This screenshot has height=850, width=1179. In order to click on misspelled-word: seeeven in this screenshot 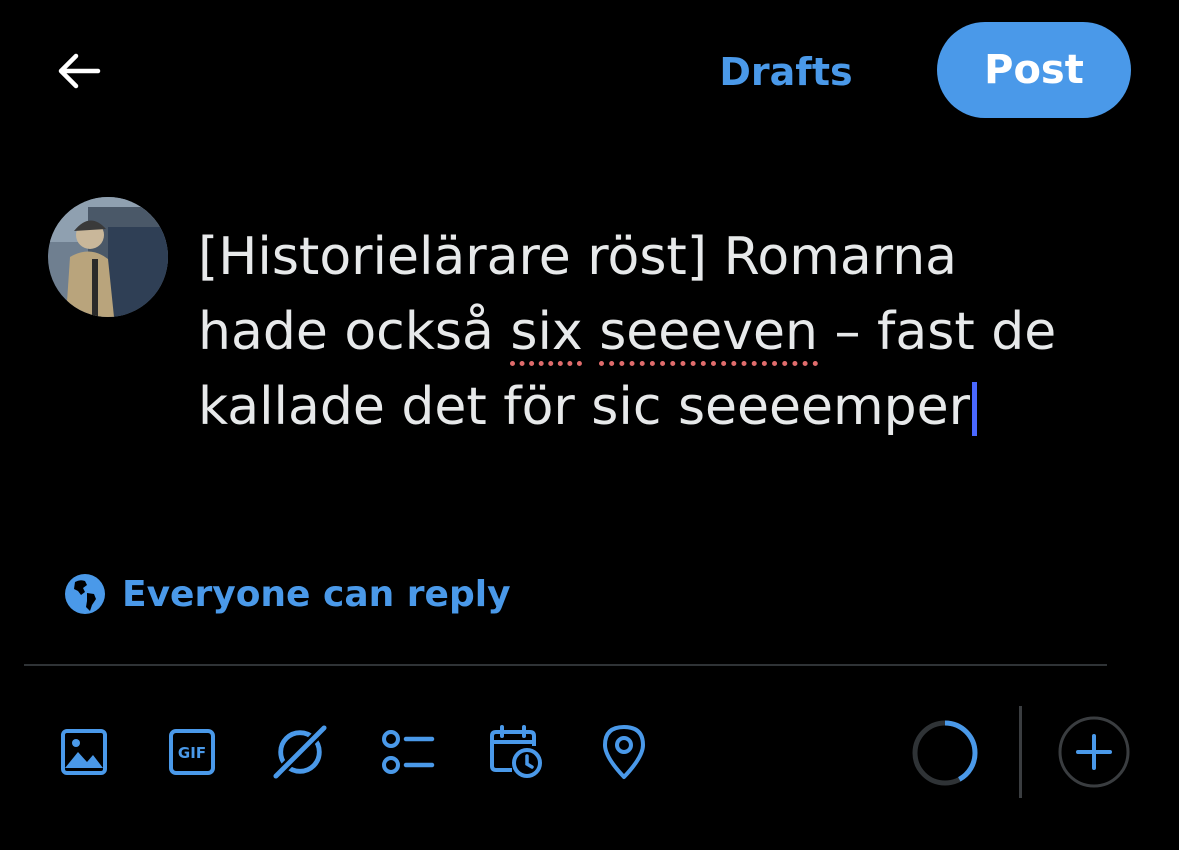, I will do `click(708, 332)`.